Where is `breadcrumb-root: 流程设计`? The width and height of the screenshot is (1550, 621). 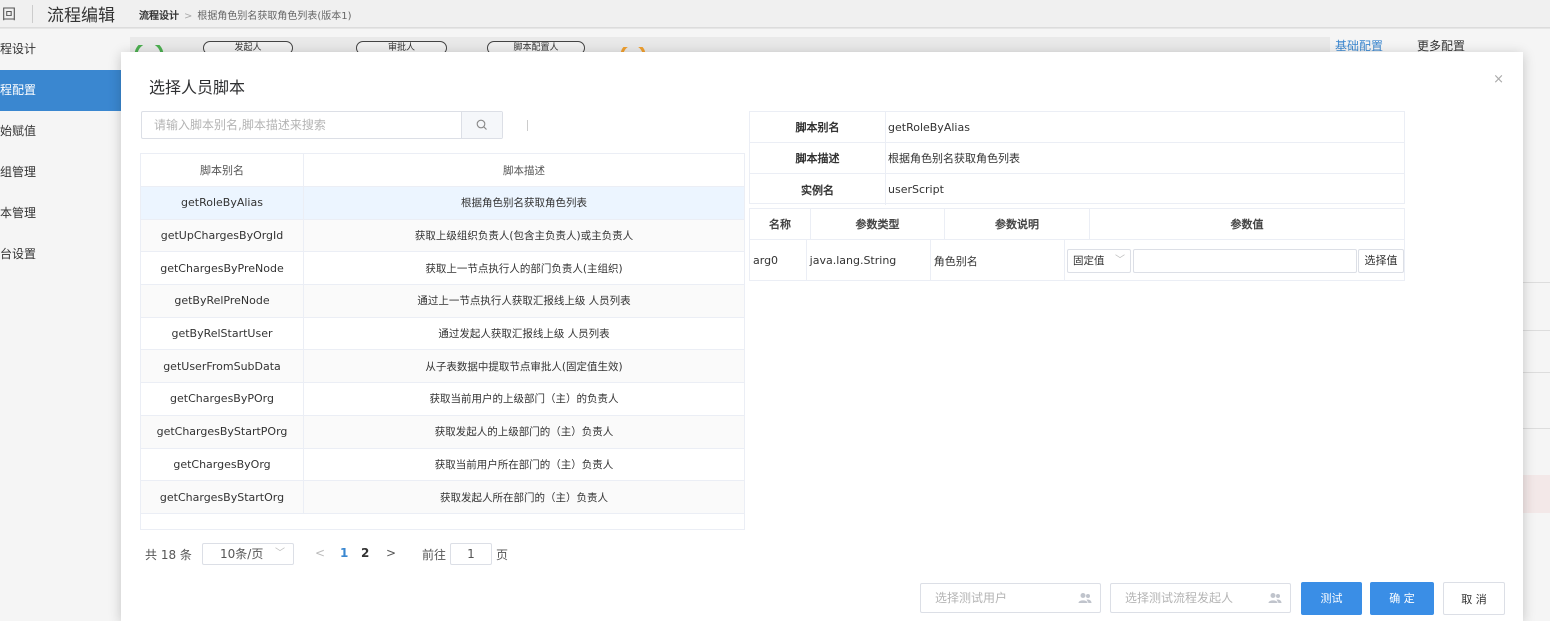
breadcrumb-root: 流程设计 is located at coordinates (159, 16).